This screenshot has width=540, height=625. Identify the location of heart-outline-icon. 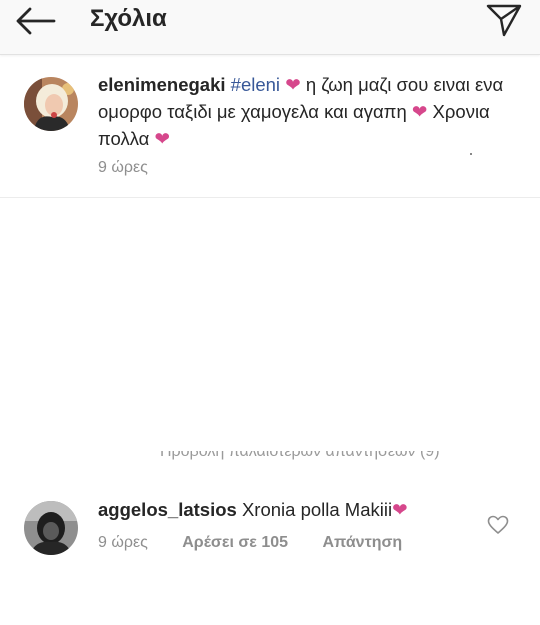
(498, 524).